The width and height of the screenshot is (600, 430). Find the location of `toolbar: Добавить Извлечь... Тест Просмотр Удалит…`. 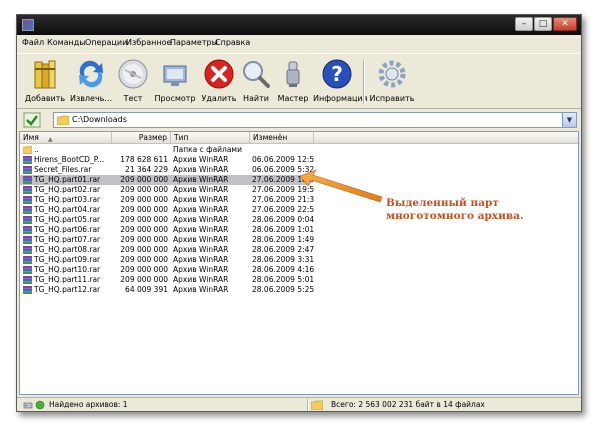

toolbar: Добавить Извлечь... Тест Просмотр Удалит… is located at coordinates (299, 81).